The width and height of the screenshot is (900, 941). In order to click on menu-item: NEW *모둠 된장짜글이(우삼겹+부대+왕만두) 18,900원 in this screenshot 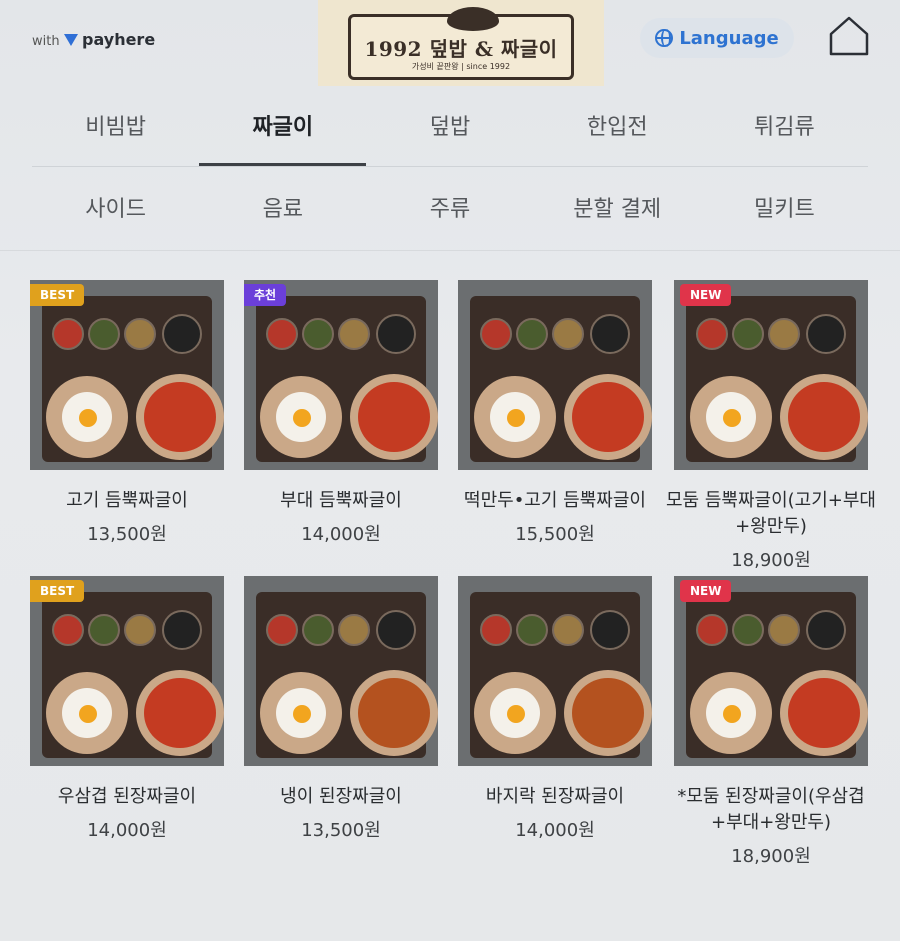, I will do `click(771, 722)`.